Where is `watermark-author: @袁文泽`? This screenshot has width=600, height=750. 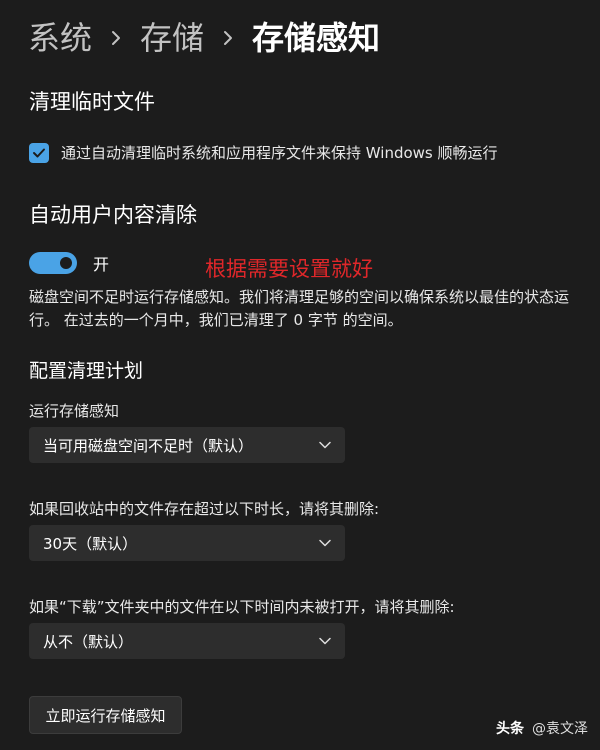
watermark-author: @袁文泽 is located at coordinates (560, 729).